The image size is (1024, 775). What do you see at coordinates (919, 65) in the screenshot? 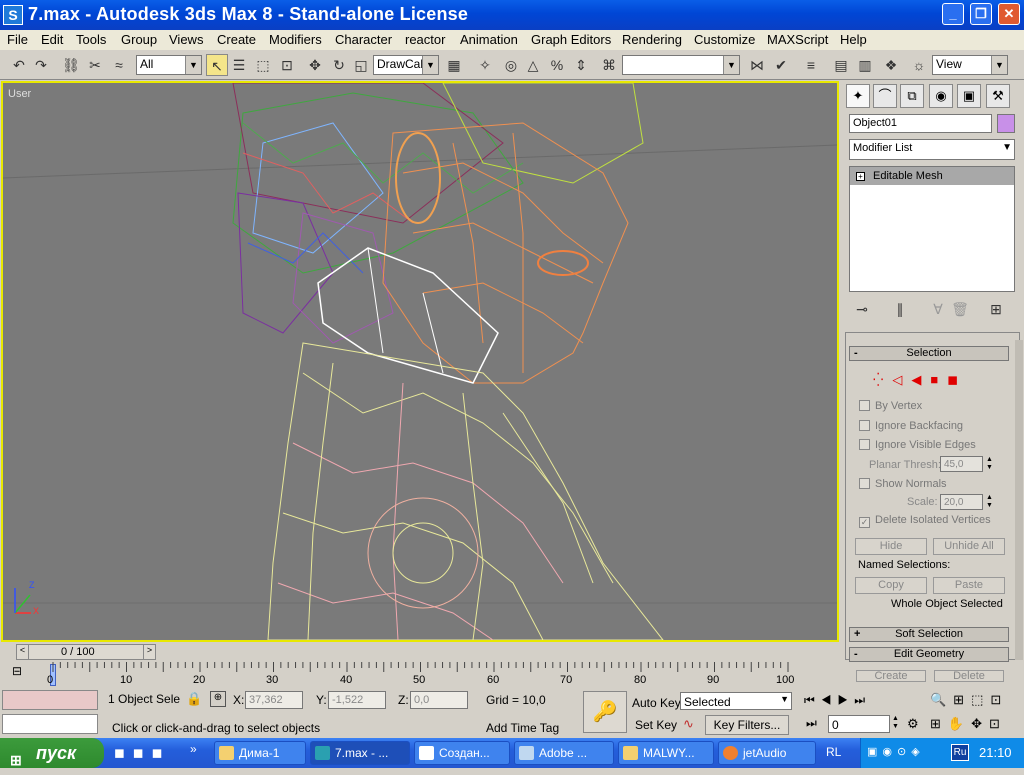
I see `render-scene-icon: ☼` at bounding box center [919, 65].